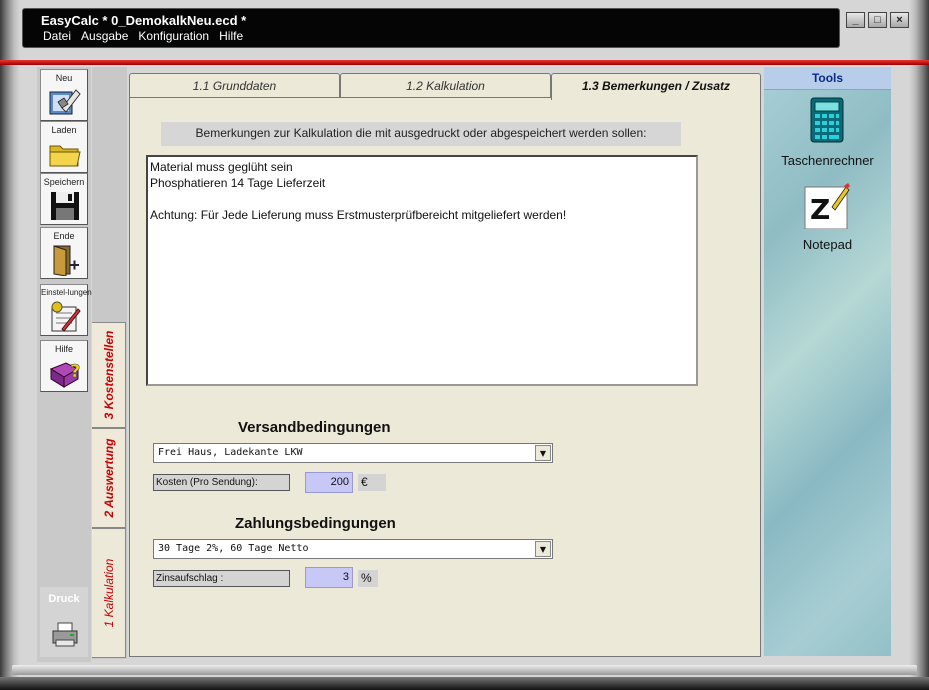  What do you see at coordinates (464, 683) in the screenshot?
I see `window-bottom-border` at bounding box center [464, 683].